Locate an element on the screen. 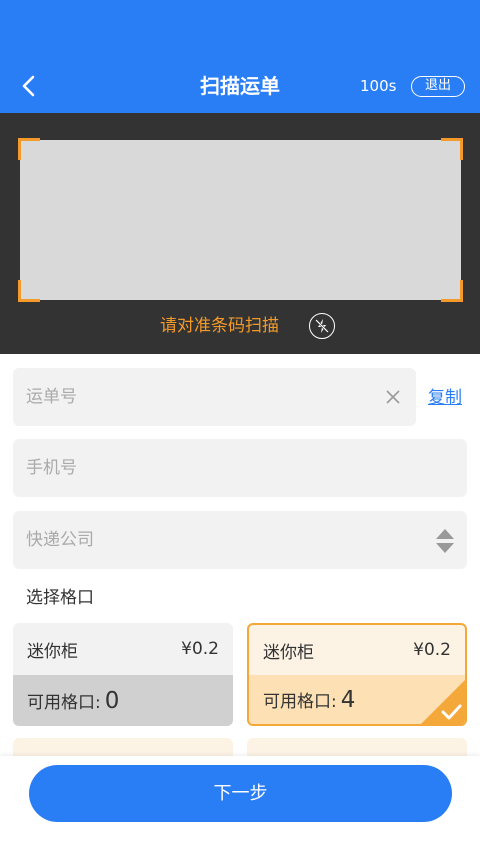 The height and width of the screenshot is (854, 480). waybill-field is located at coordinates (214, 397).